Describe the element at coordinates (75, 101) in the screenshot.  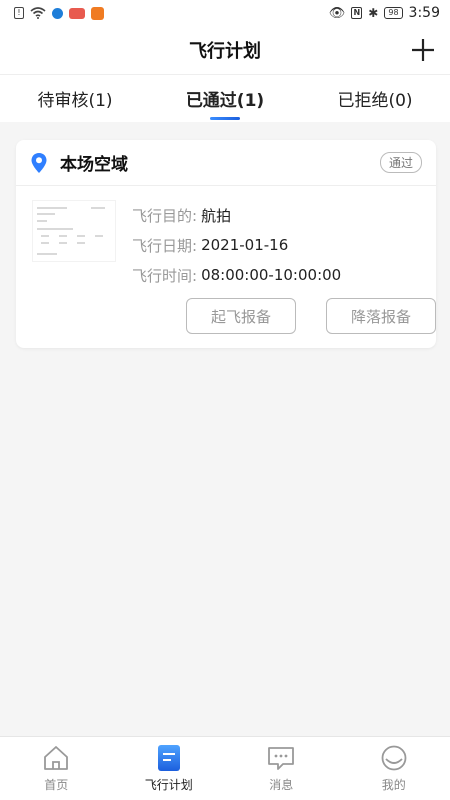
I see `tab-label: 待审核(1)` at that location.